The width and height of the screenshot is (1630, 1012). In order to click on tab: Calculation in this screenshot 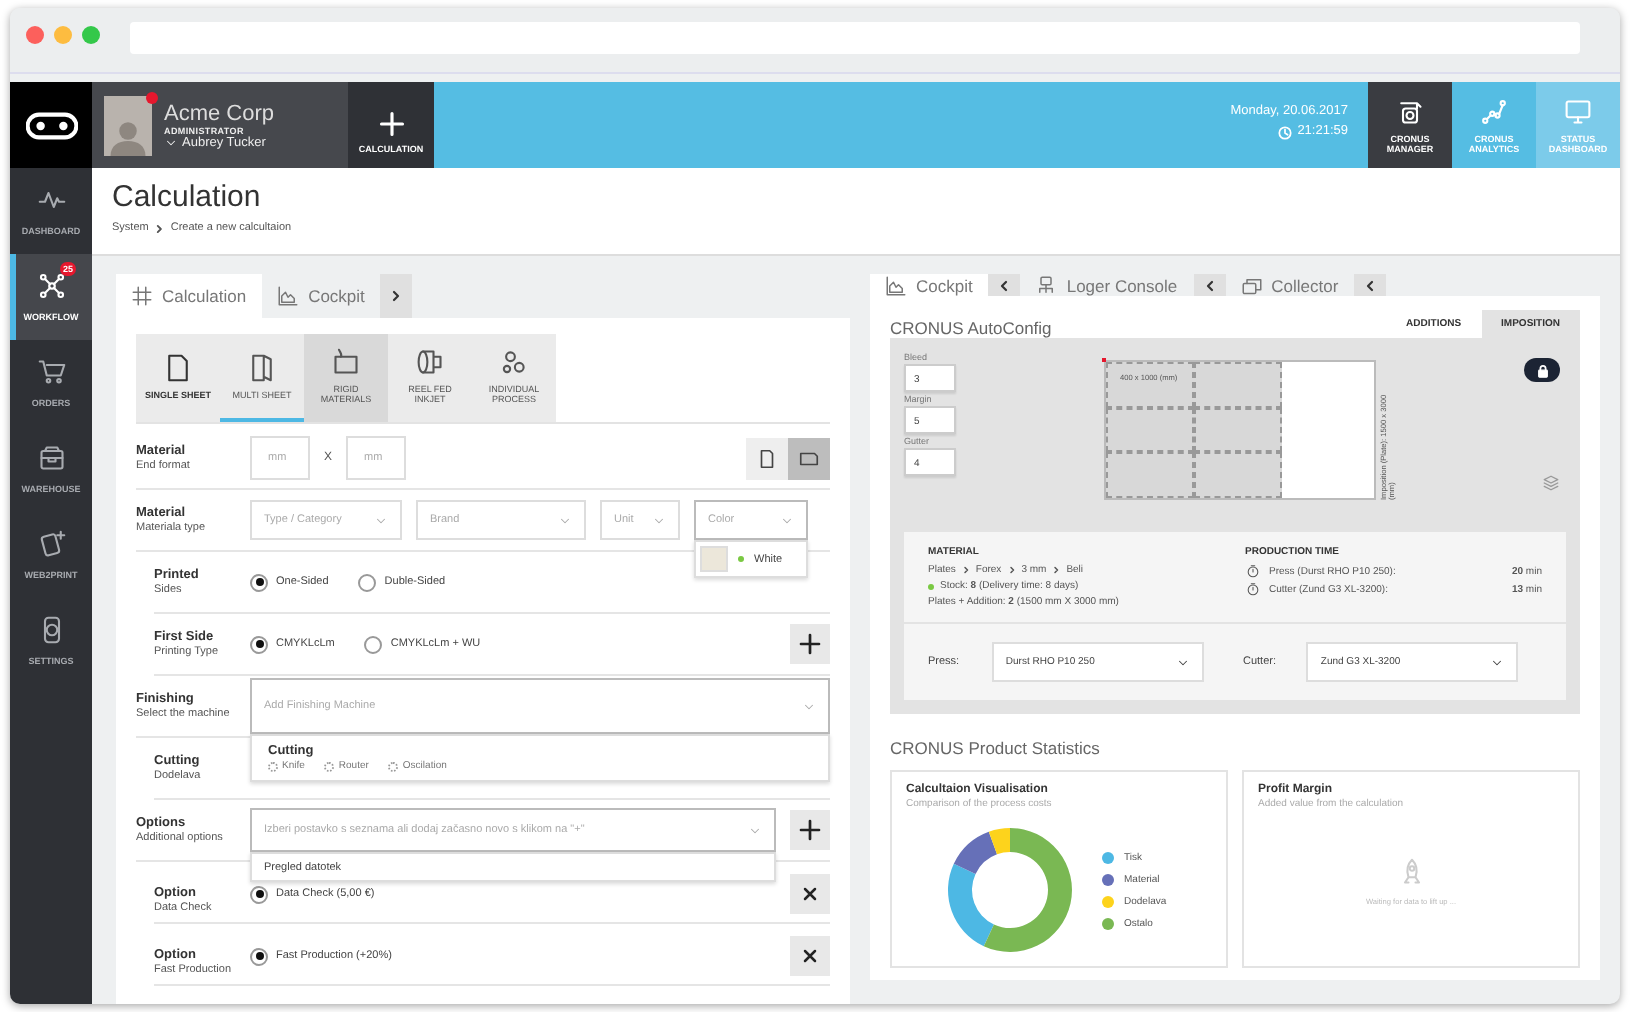, I will do `click(189, 296)`.